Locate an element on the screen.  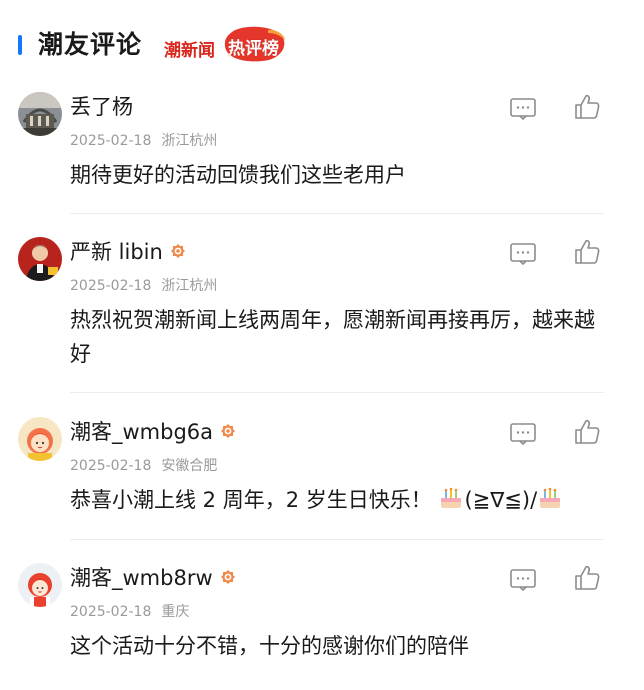
comment-meta: 2025-02-18 安徽合肥 is located at coordinates (143, 465).